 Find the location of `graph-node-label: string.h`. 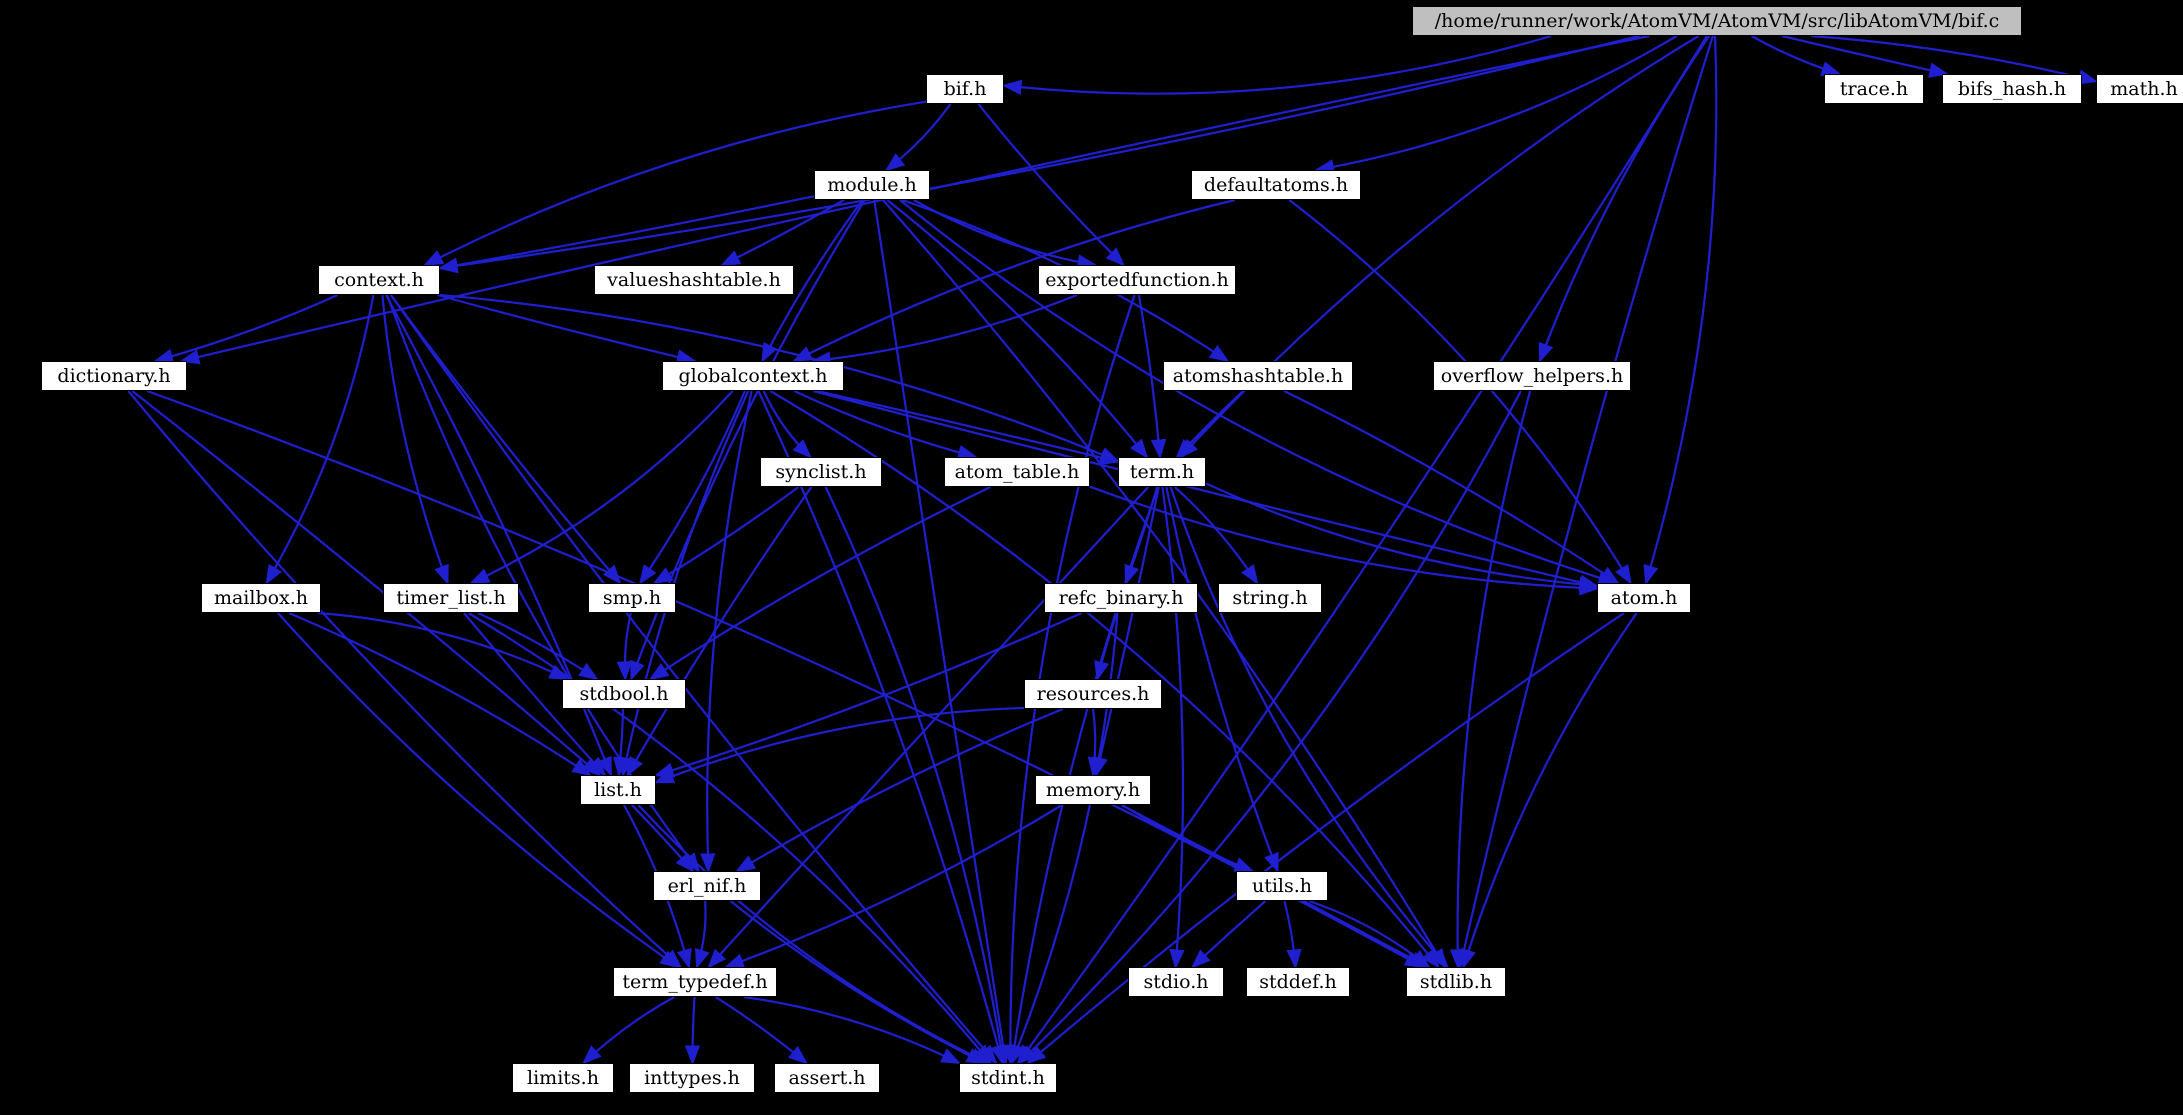

graph-node-label: string.h is located at coordinates (1270, 597).